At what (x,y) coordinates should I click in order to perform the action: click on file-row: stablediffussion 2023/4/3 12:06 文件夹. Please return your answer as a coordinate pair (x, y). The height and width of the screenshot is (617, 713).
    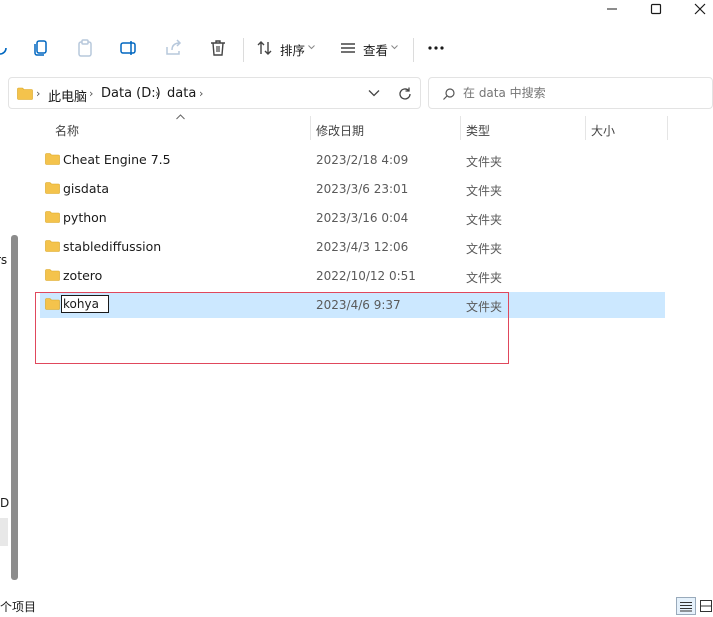
    Looking at the image, I should click on (352, 247).